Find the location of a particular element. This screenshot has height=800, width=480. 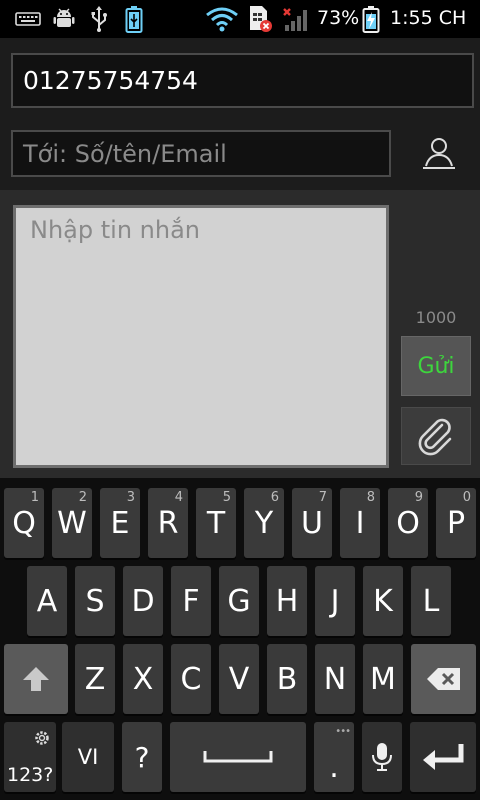

key-j: J is located at coordinates (335, 601).